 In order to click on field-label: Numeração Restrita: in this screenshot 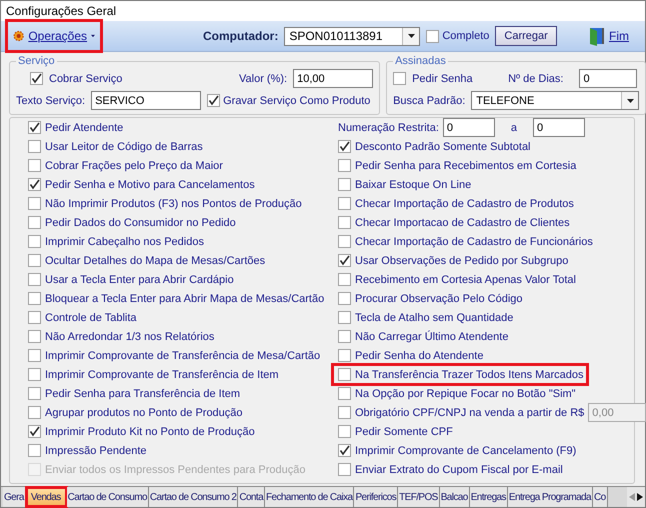, I will do `click(388, 128)`.